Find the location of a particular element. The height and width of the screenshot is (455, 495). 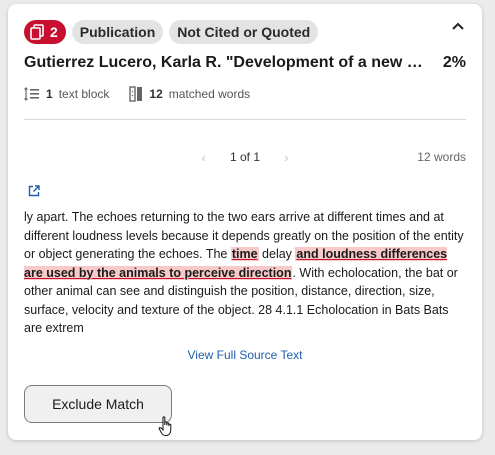

hand-cursor-icon is located at coordinates (165, 426).